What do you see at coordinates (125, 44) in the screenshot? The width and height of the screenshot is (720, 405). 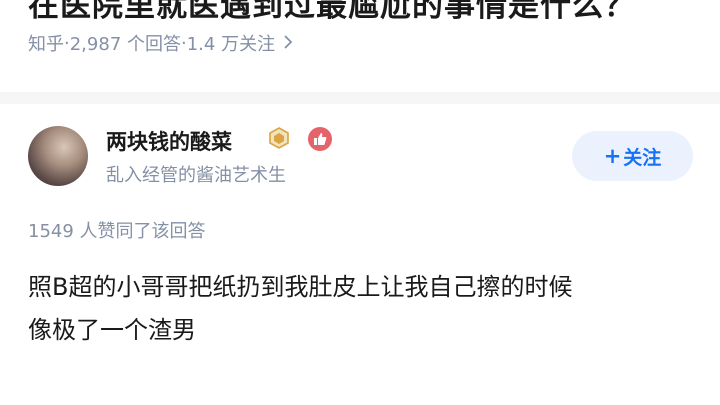 I see `answer-count: 2,987 个回答` at bounding box center [125, 44].